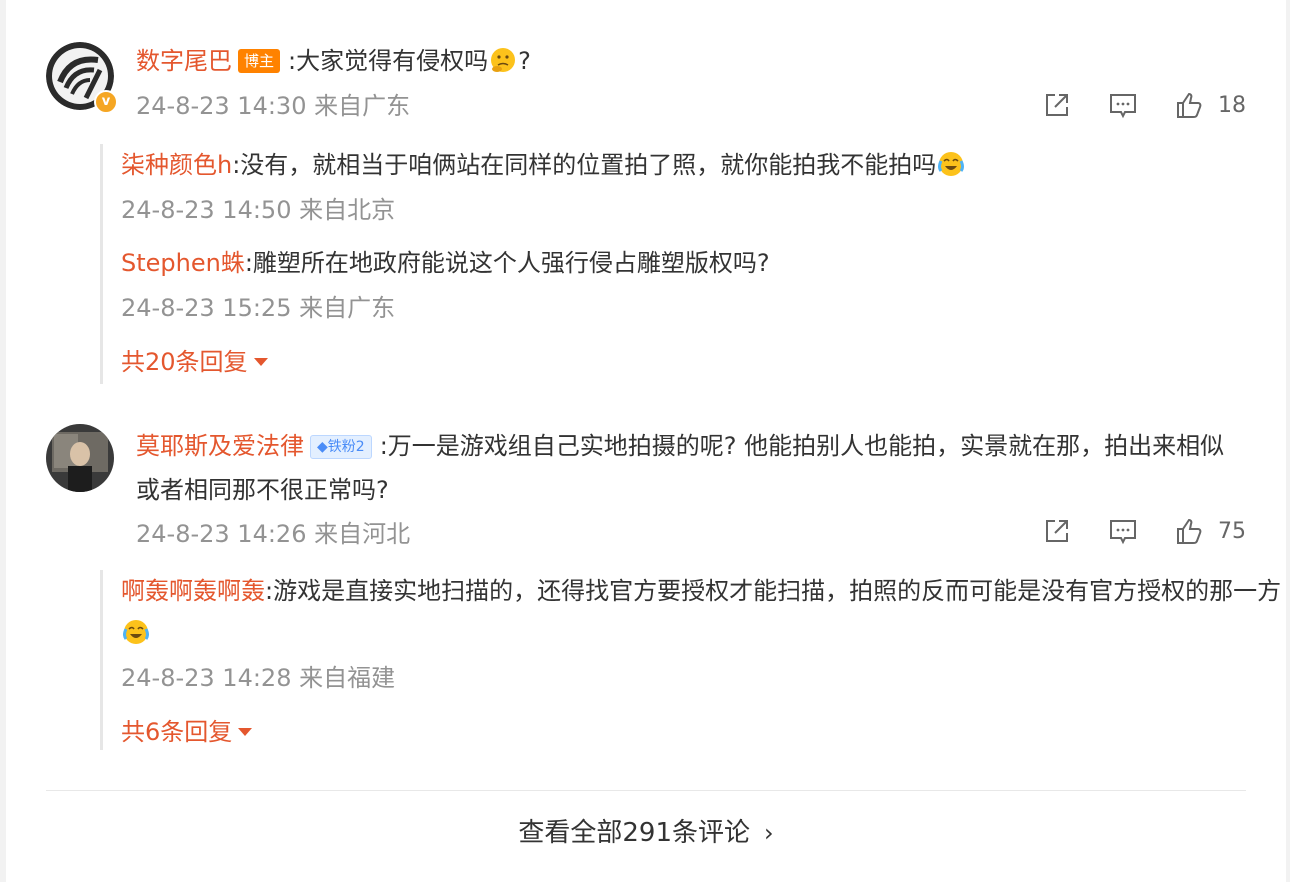 This screenshot has width=1290, height=882. I want to click on view-all-comments-link: 查看全部291条评论 ›, so click(645, 833).